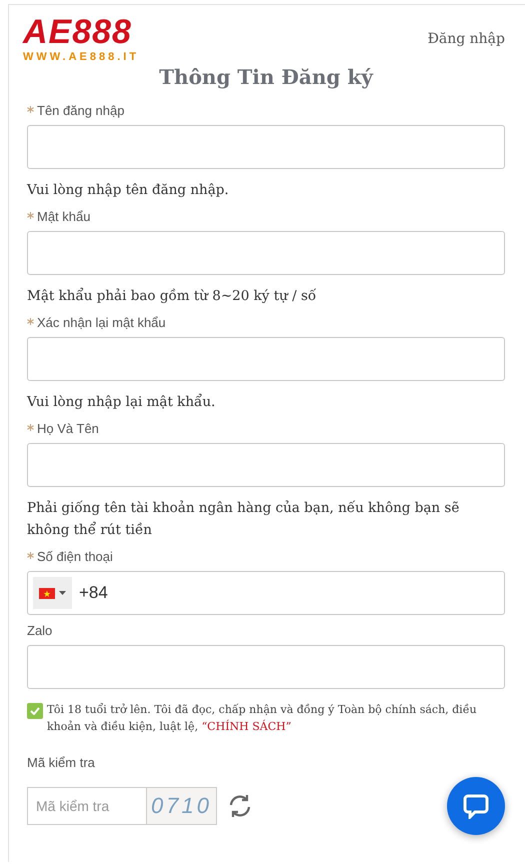 This screenshot has width=525, height=866. Describe the element at coordinates (182, 806) in the screenshot. I see `captcha-image: 0710` at that location.